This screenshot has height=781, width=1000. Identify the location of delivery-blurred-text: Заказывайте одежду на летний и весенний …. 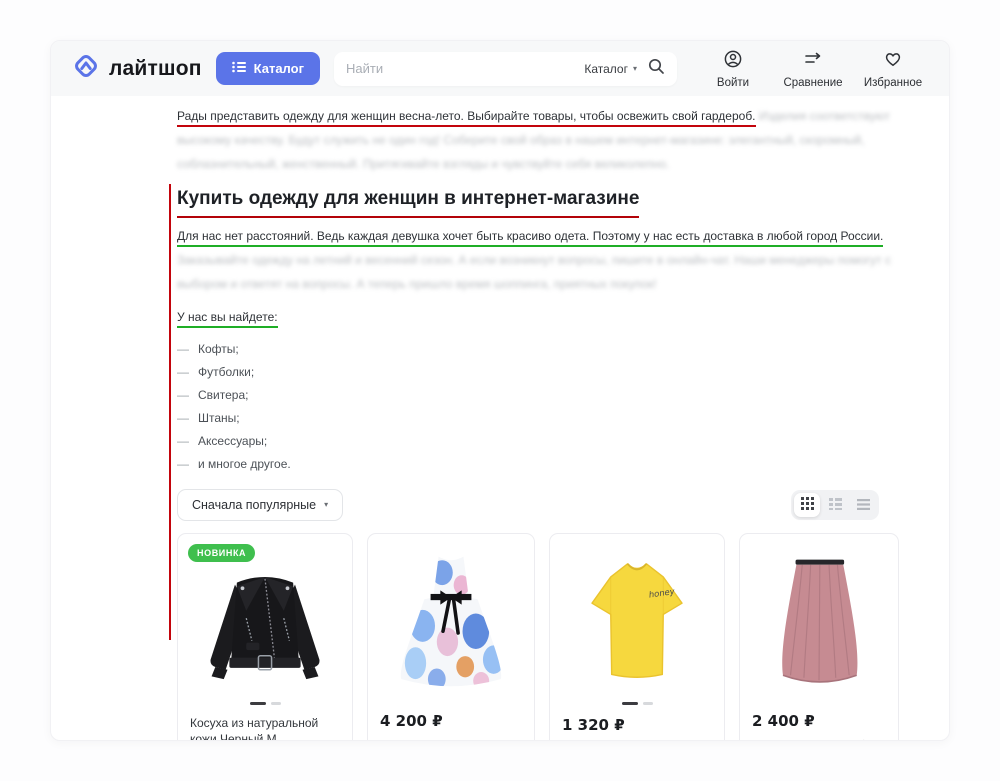
(534, 272).